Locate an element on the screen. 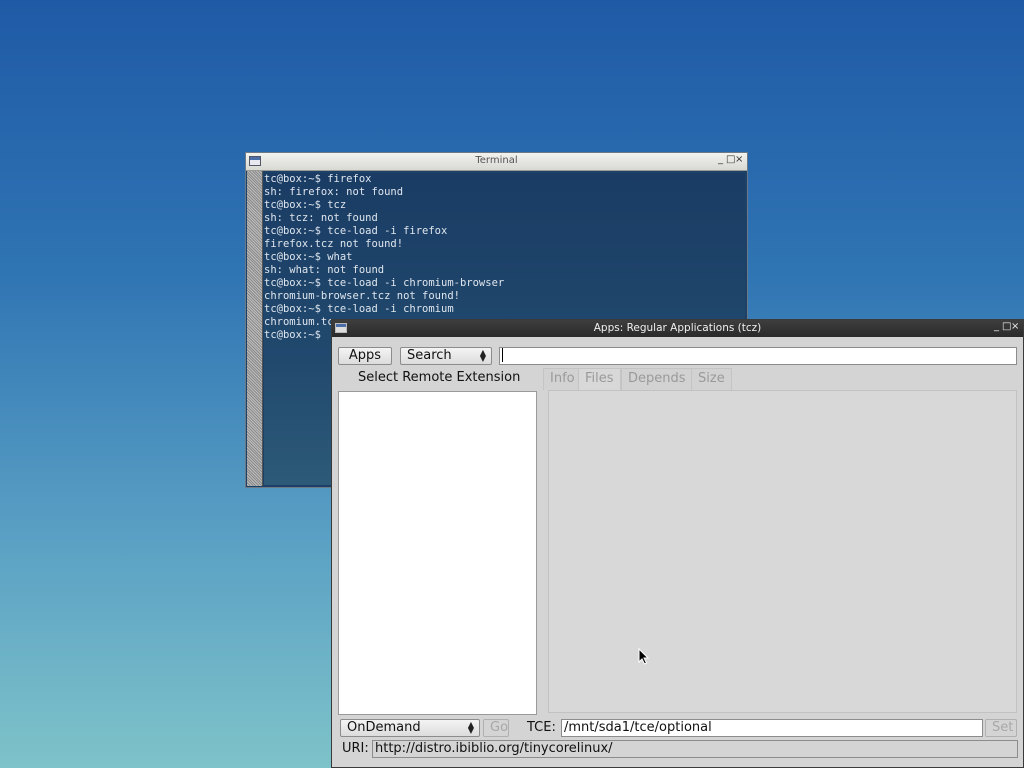 This screenshot has width=1024, height=768. terminal-line: tc@box:~$ tcz is located at coordinates (305, 205).